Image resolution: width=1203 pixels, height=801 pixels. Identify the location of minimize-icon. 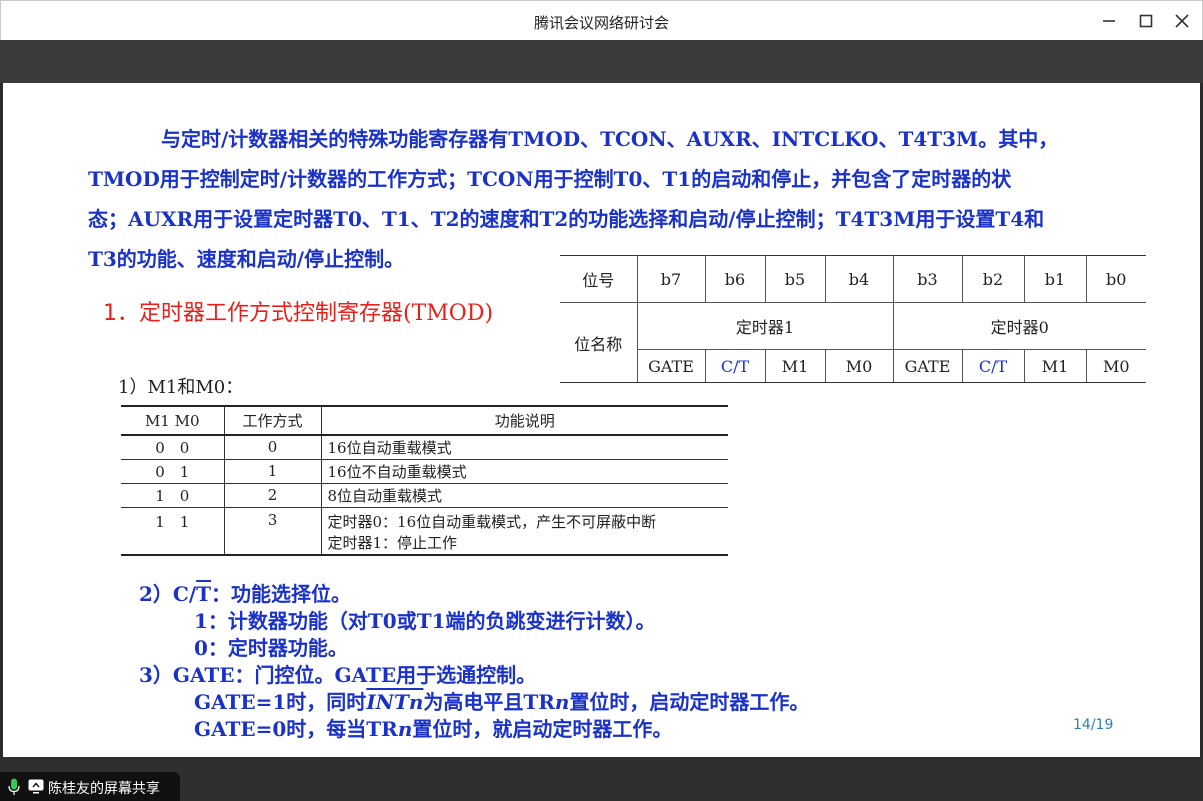
(1109, 21).